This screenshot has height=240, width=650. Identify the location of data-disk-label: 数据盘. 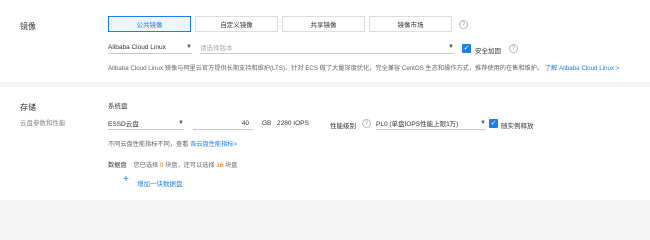
(117, 165).